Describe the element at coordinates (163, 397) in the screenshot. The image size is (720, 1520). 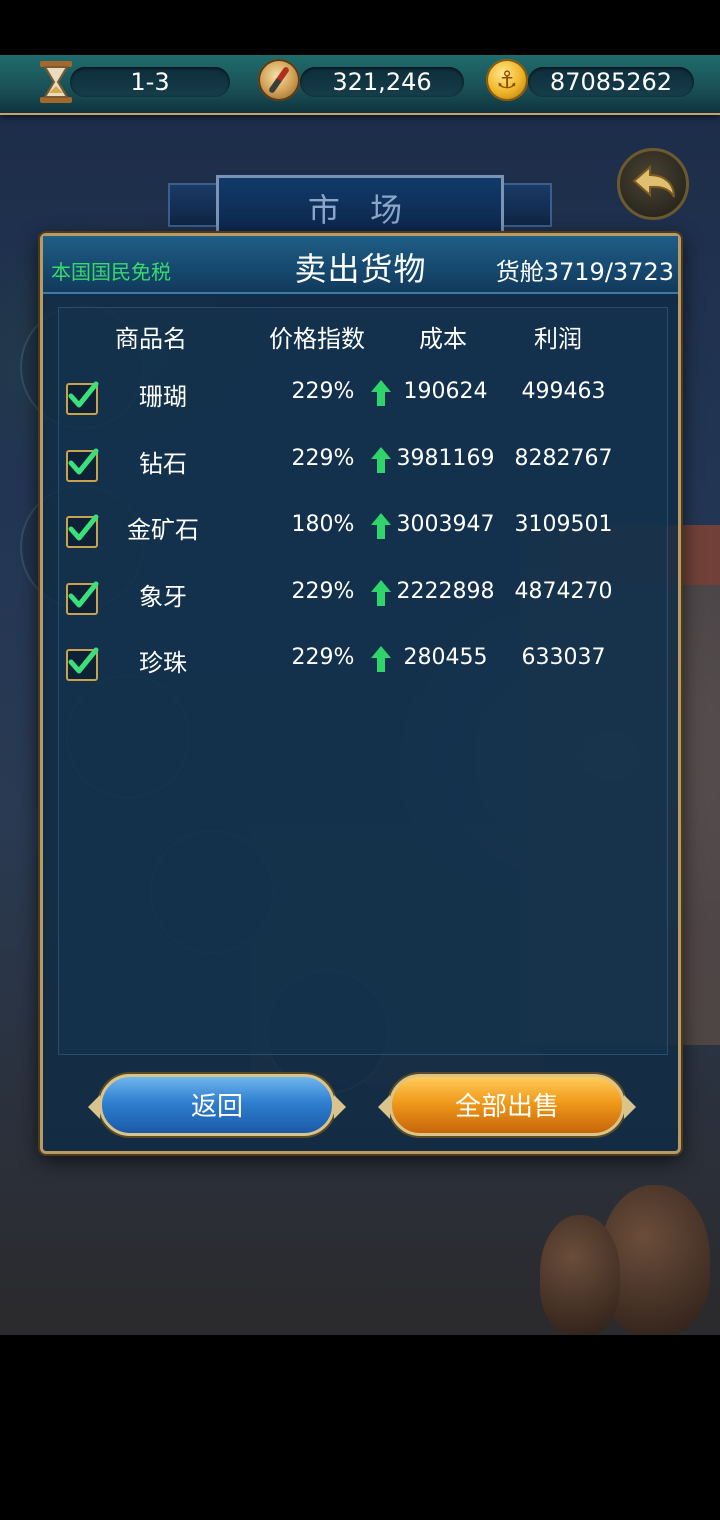
I see `goods-name: 珊瑚` at that location.